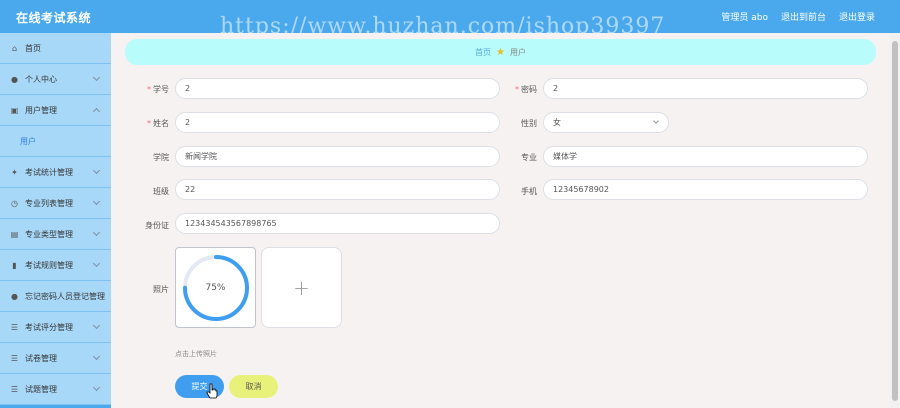 The height and width of the screenshot is (408, 900). What do you see at coordinates (705, 156) in the screenshot?
I see `major-input: 媒体学` at bounding box center [705, 156].